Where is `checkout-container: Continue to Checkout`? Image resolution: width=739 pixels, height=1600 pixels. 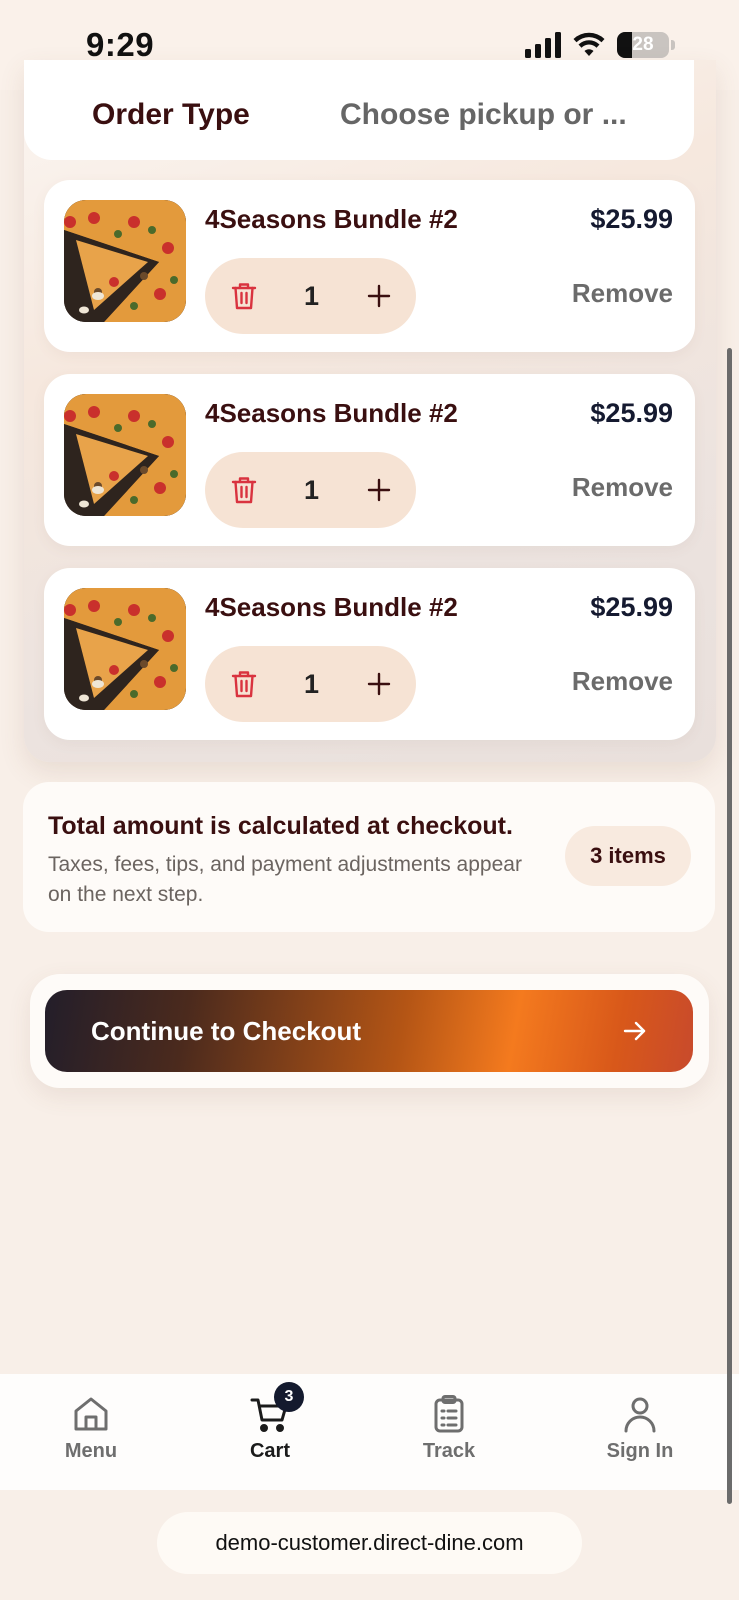
checkout-container: Continue to Checkout is located at coordinates (369, 1031).